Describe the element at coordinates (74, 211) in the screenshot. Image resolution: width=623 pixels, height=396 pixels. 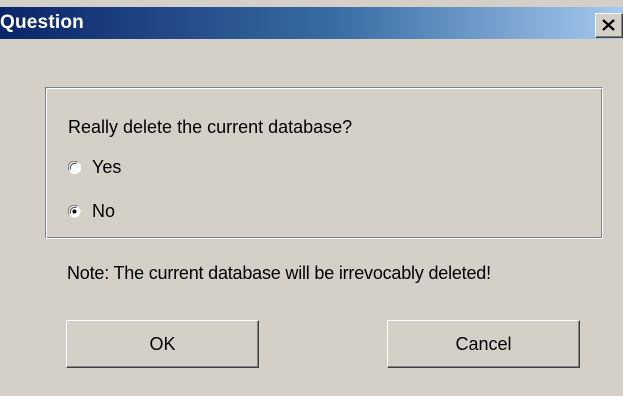
I see `radio-checked-icon` at that location.